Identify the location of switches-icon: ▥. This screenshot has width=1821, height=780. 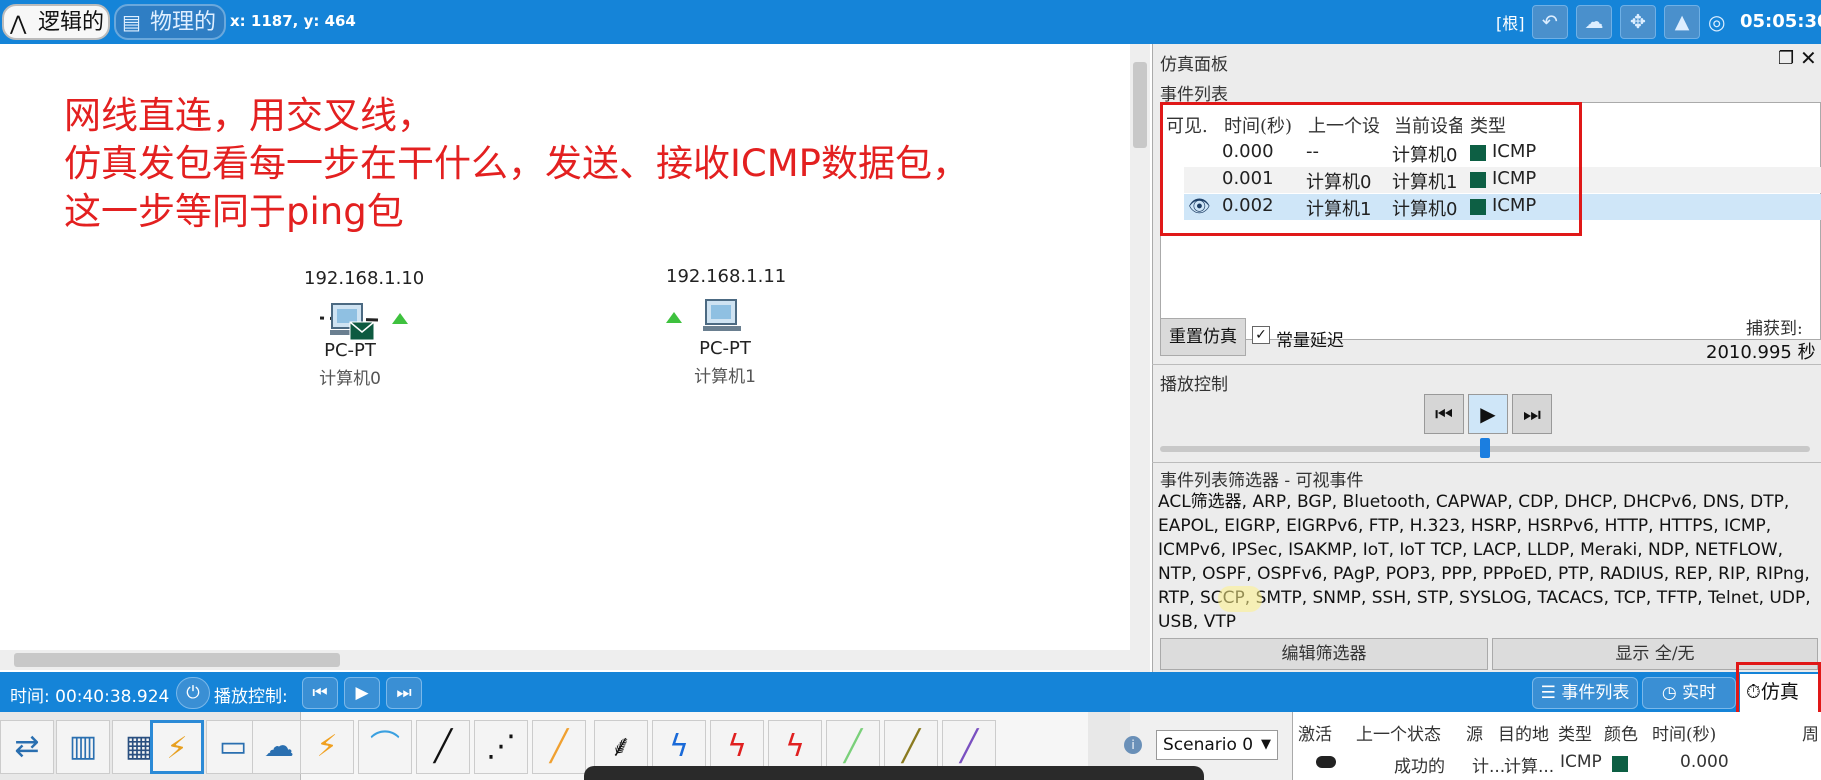
(83, 747).